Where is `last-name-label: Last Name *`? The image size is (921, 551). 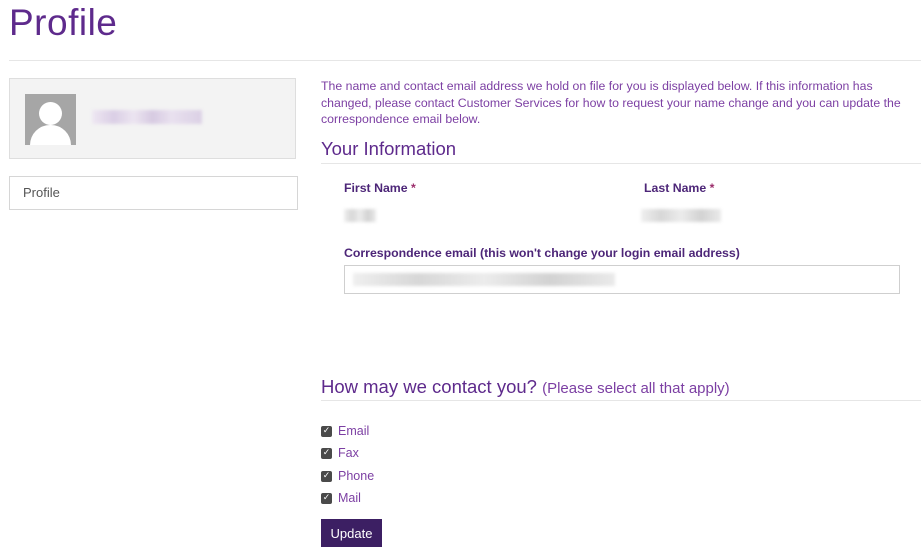 last-name-label: Last Name * is located at coordinates (679, 188).